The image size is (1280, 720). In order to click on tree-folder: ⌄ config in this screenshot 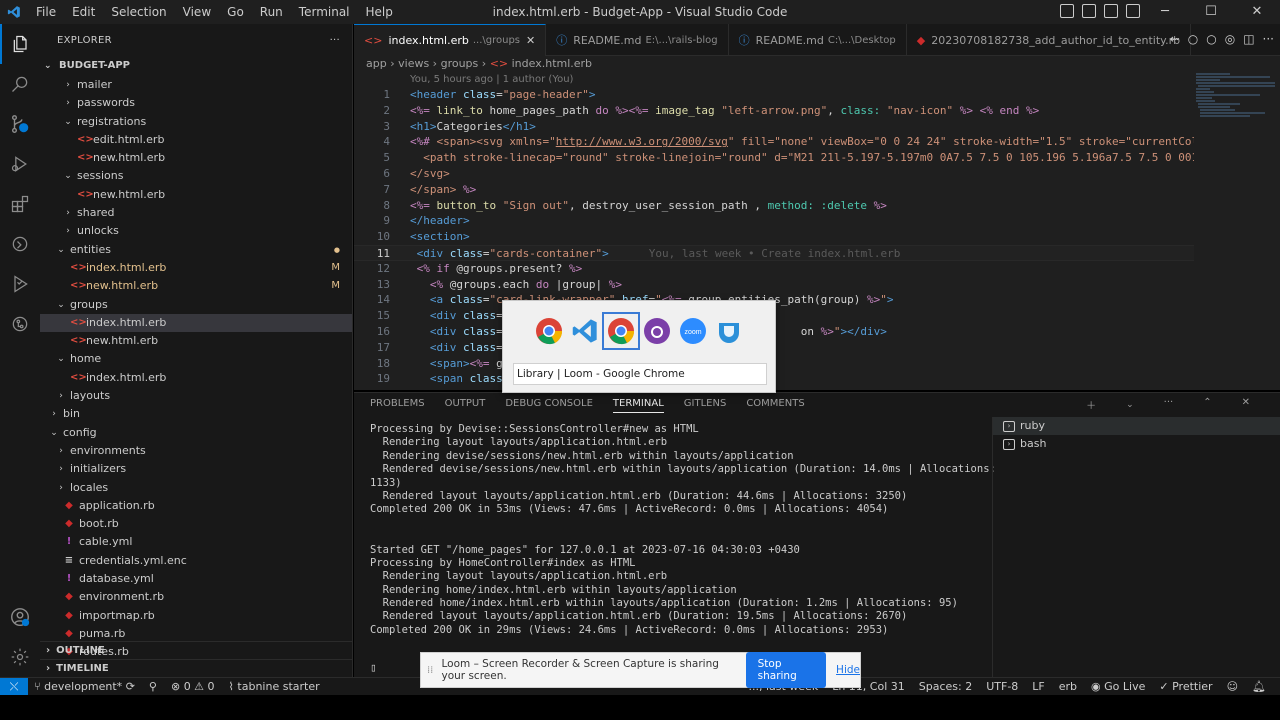, I will do `click(196, 433)`.